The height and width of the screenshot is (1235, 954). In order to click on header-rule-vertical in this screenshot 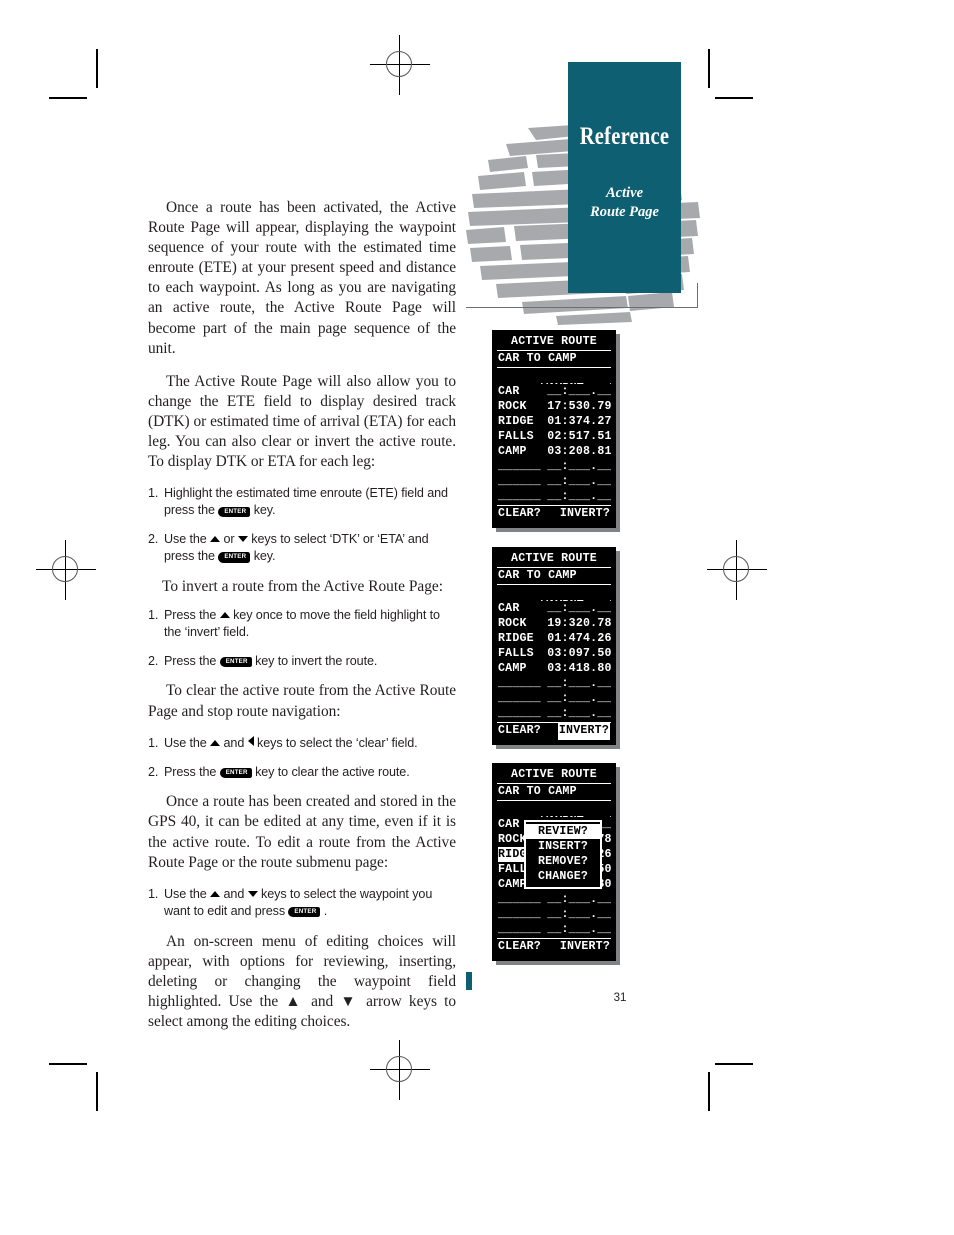, I will do `click(697, 295)`.